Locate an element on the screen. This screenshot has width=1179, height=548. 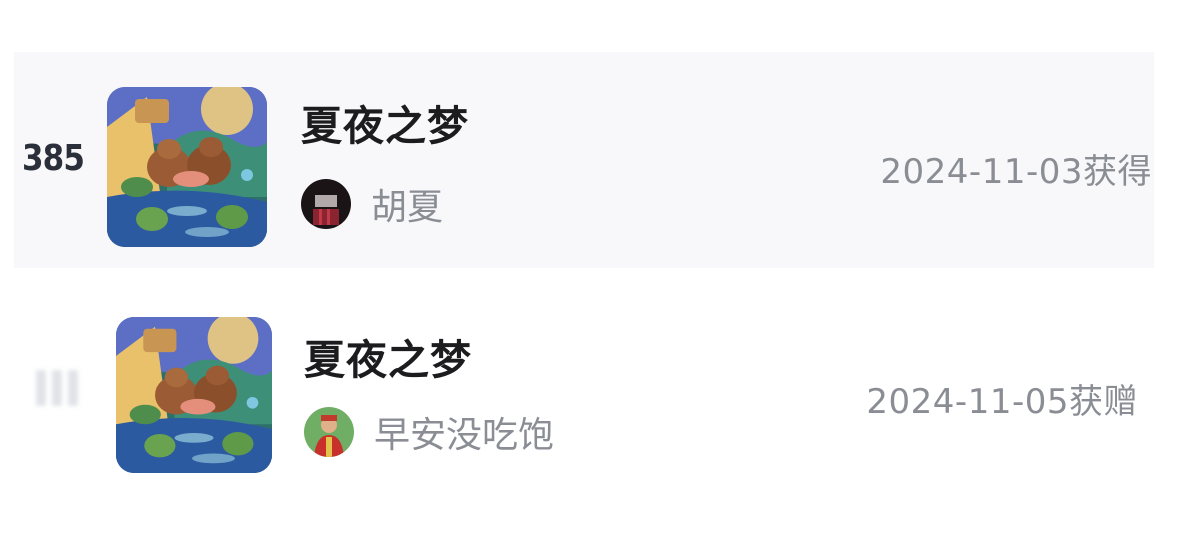
owner-info: 早安没吃饱 is located at coordinates (429, 432).